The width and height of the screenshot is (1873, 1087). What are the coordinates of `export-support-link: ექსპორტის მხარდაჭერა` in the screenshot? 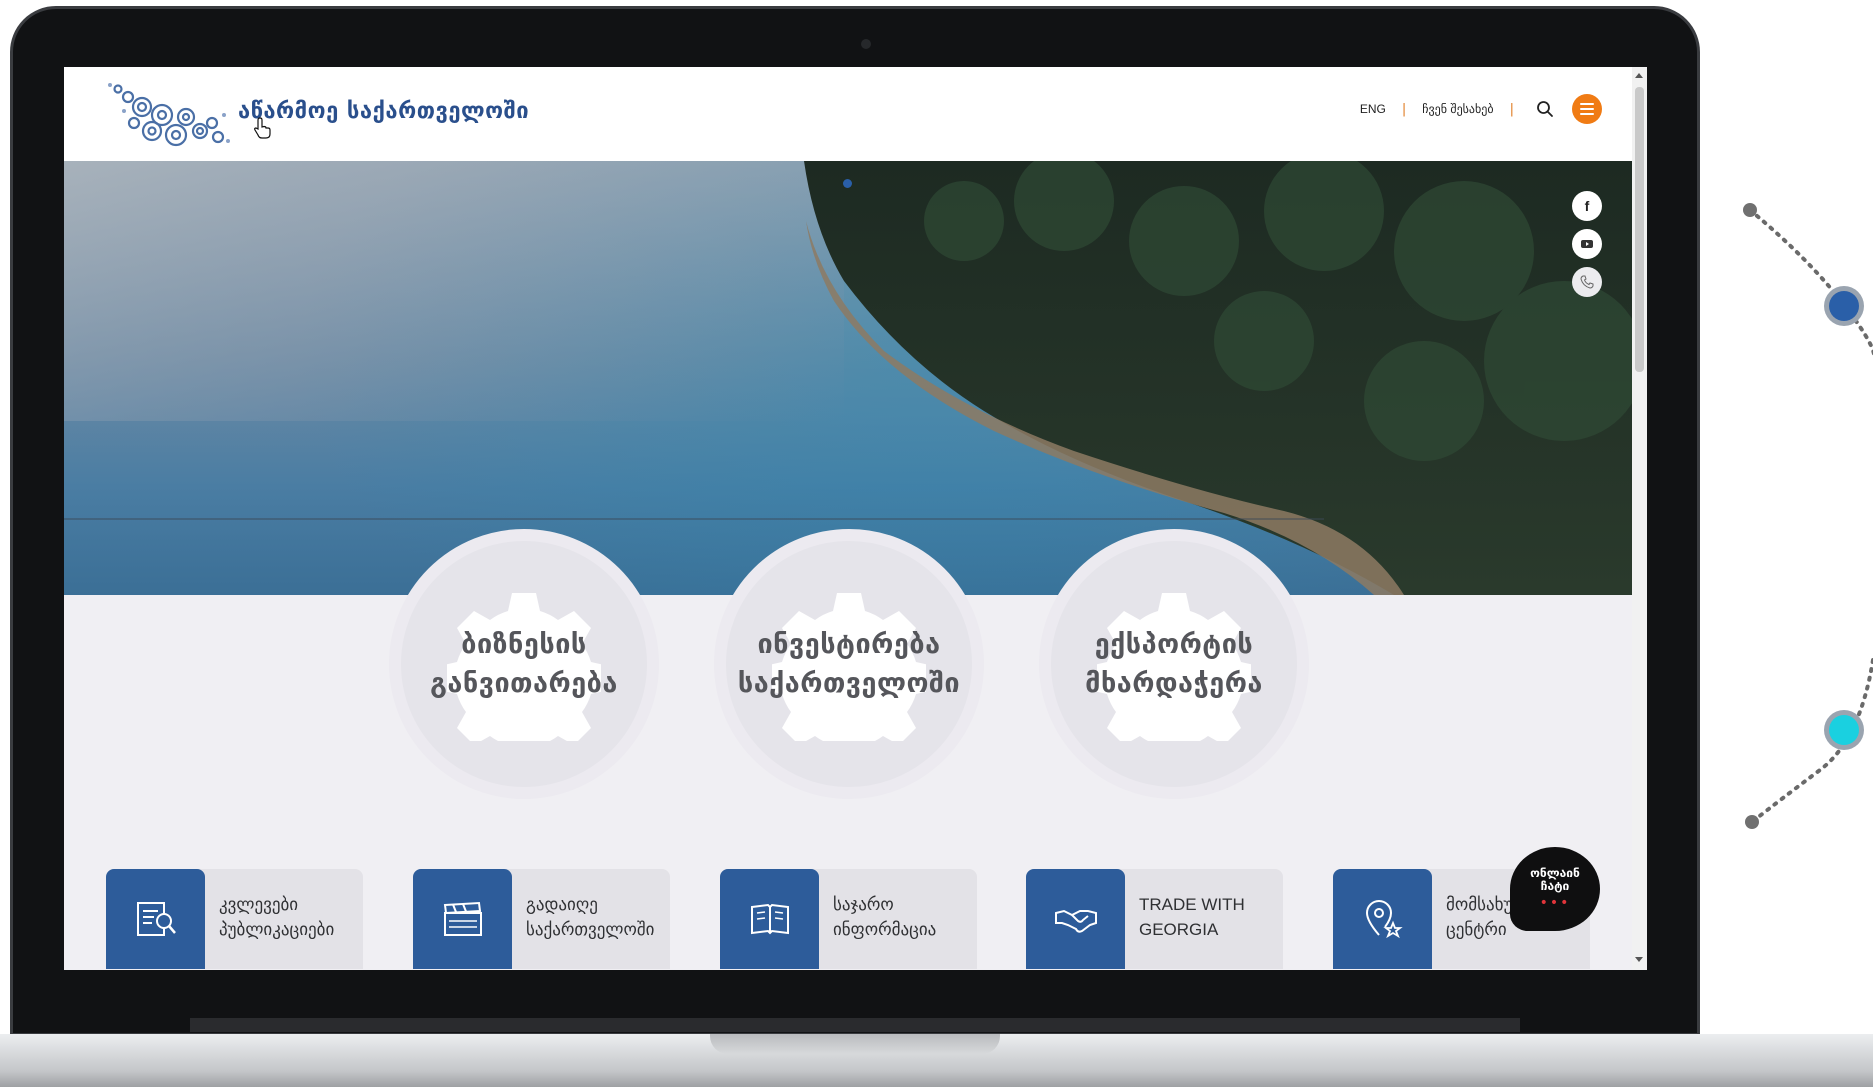 It's located at (1174, 664).